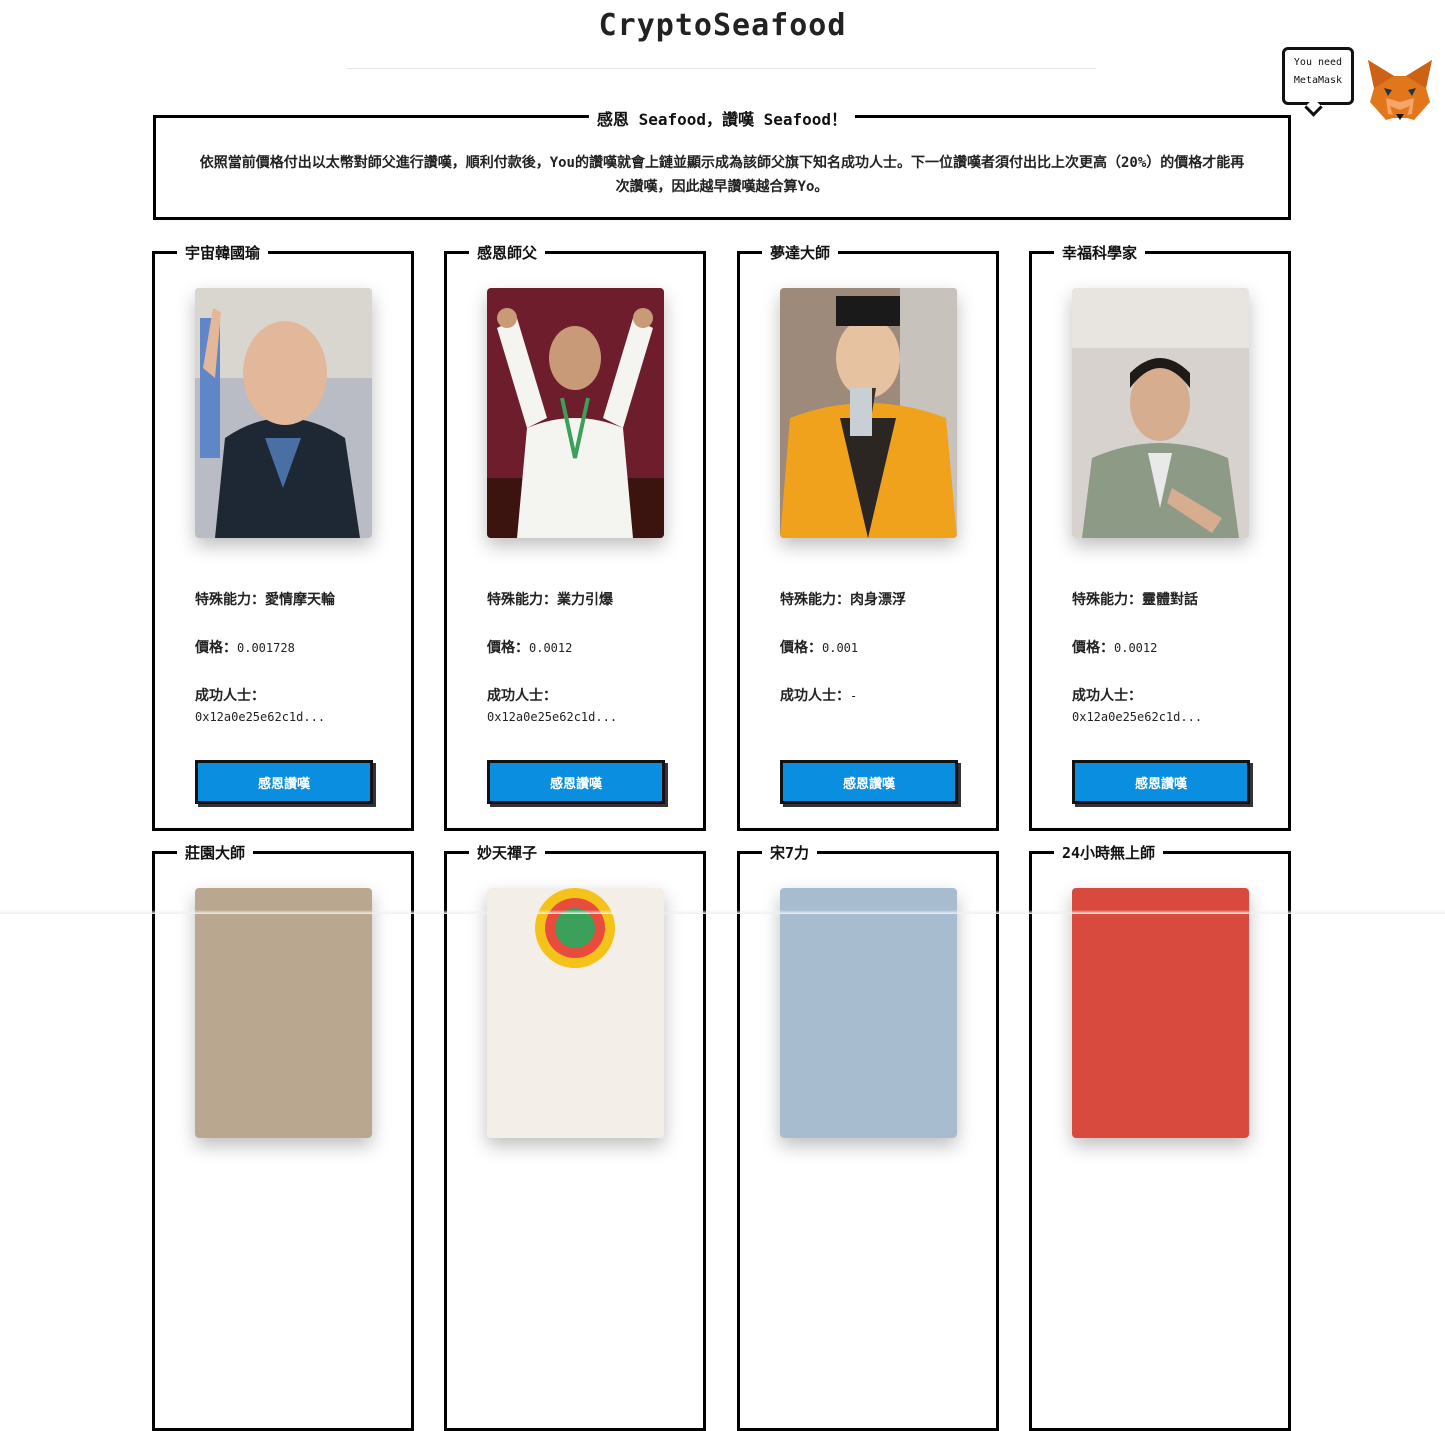 This screenshot has width=1445, height=1431. Describe the element at coordinates (790, 852) in the screenshot. I see `card-title: 宋7力` at that location.